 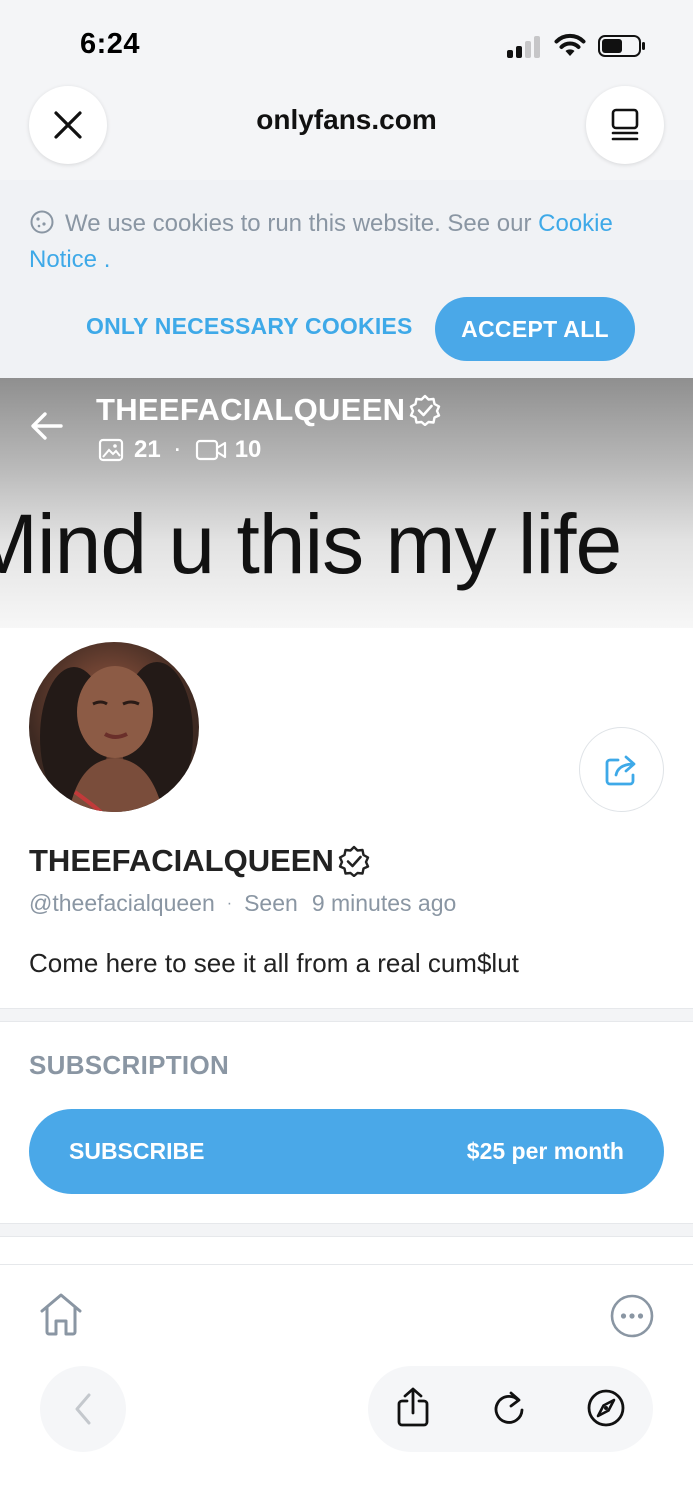 What do you see at coordinates (129, 1065) in the screenshot?
I see `subscription-heading: SUBSCRIPTION` at bounding box center [129, 1065].